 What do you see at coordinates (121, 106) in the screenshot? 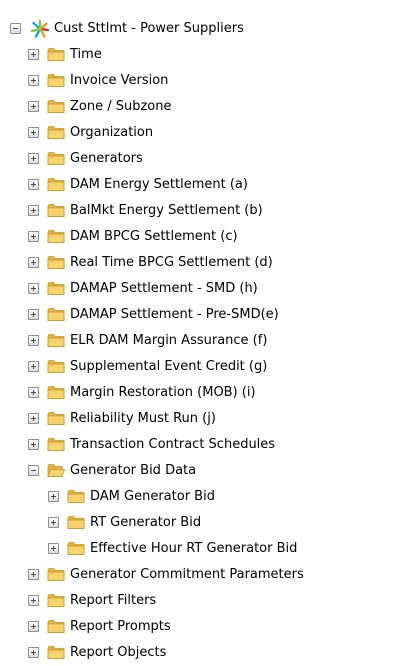
I see `tree-node-label: Zone / Subzone` at bounding box center [121, 106].